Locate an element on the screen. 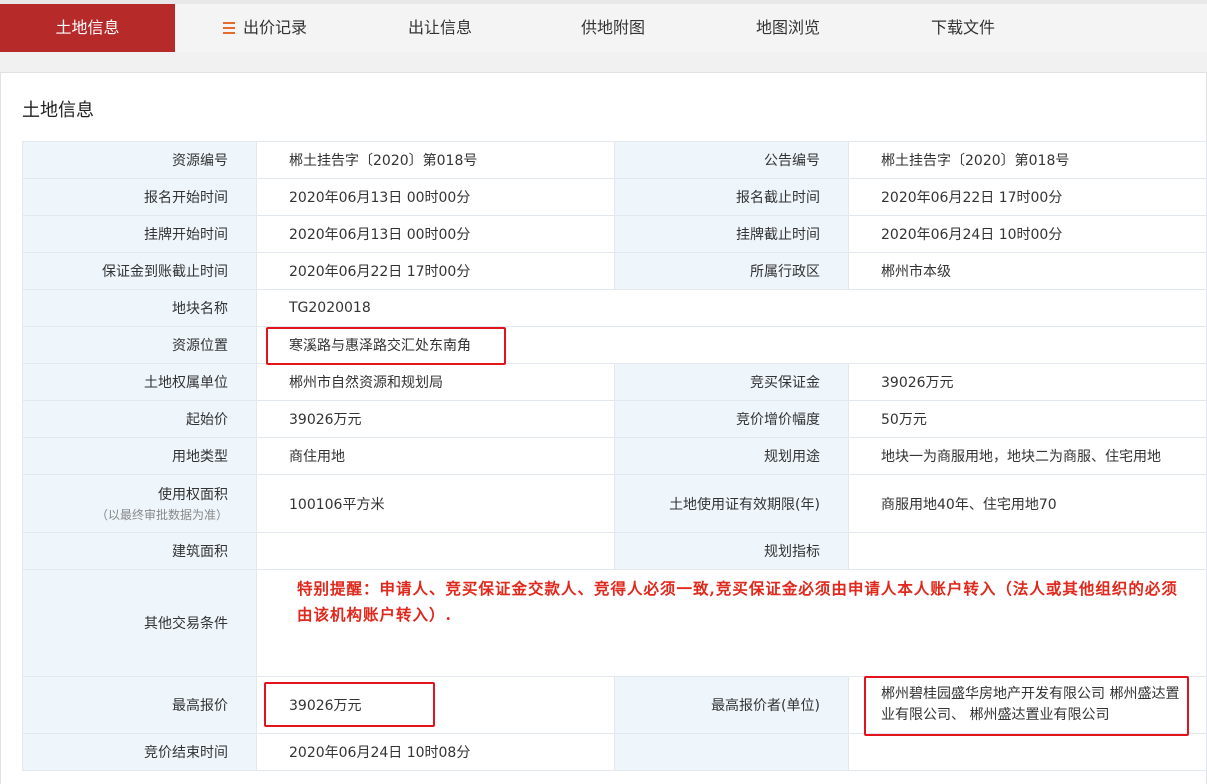 This screenshot has height=784, width=1207. tab-label: 土地信息 is located at coordinates (87, 27).